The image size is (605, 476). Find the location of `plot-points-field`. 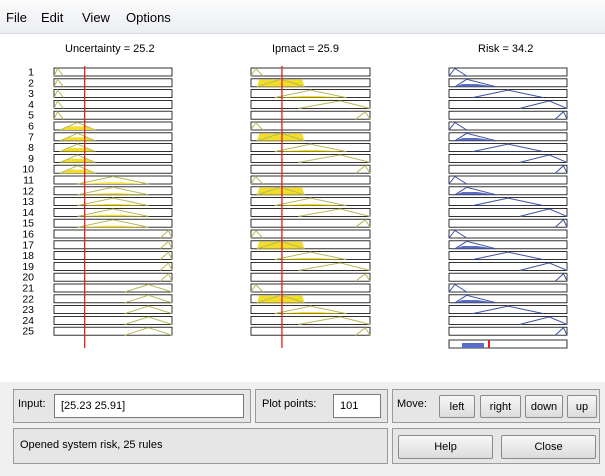

plot-points-field is located at coordinates (357, 406).